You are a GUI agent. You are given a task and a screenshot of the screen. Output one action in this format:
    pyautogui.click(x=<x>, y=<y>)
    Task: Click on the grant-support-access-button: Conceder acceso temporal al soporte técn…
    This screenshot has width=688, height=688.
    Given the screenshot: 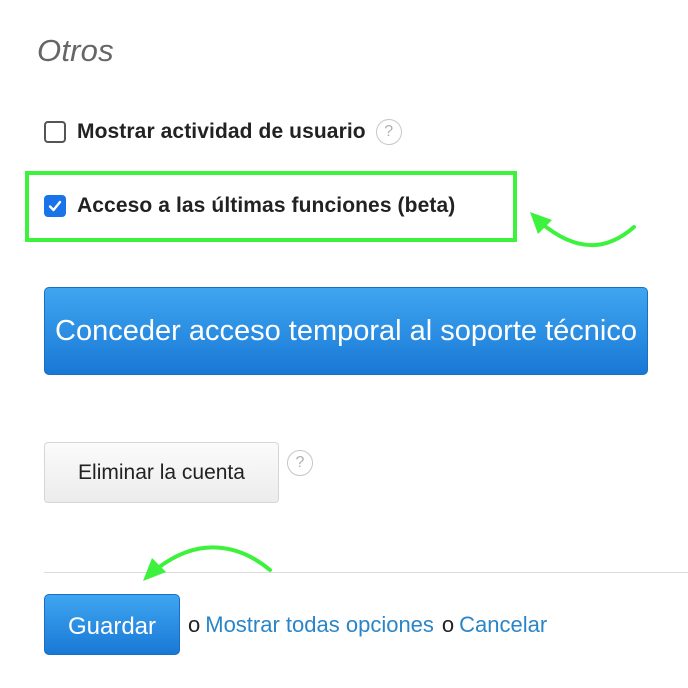 What is the action you would take?
    pyautogui.click(x=346, y=331)
    